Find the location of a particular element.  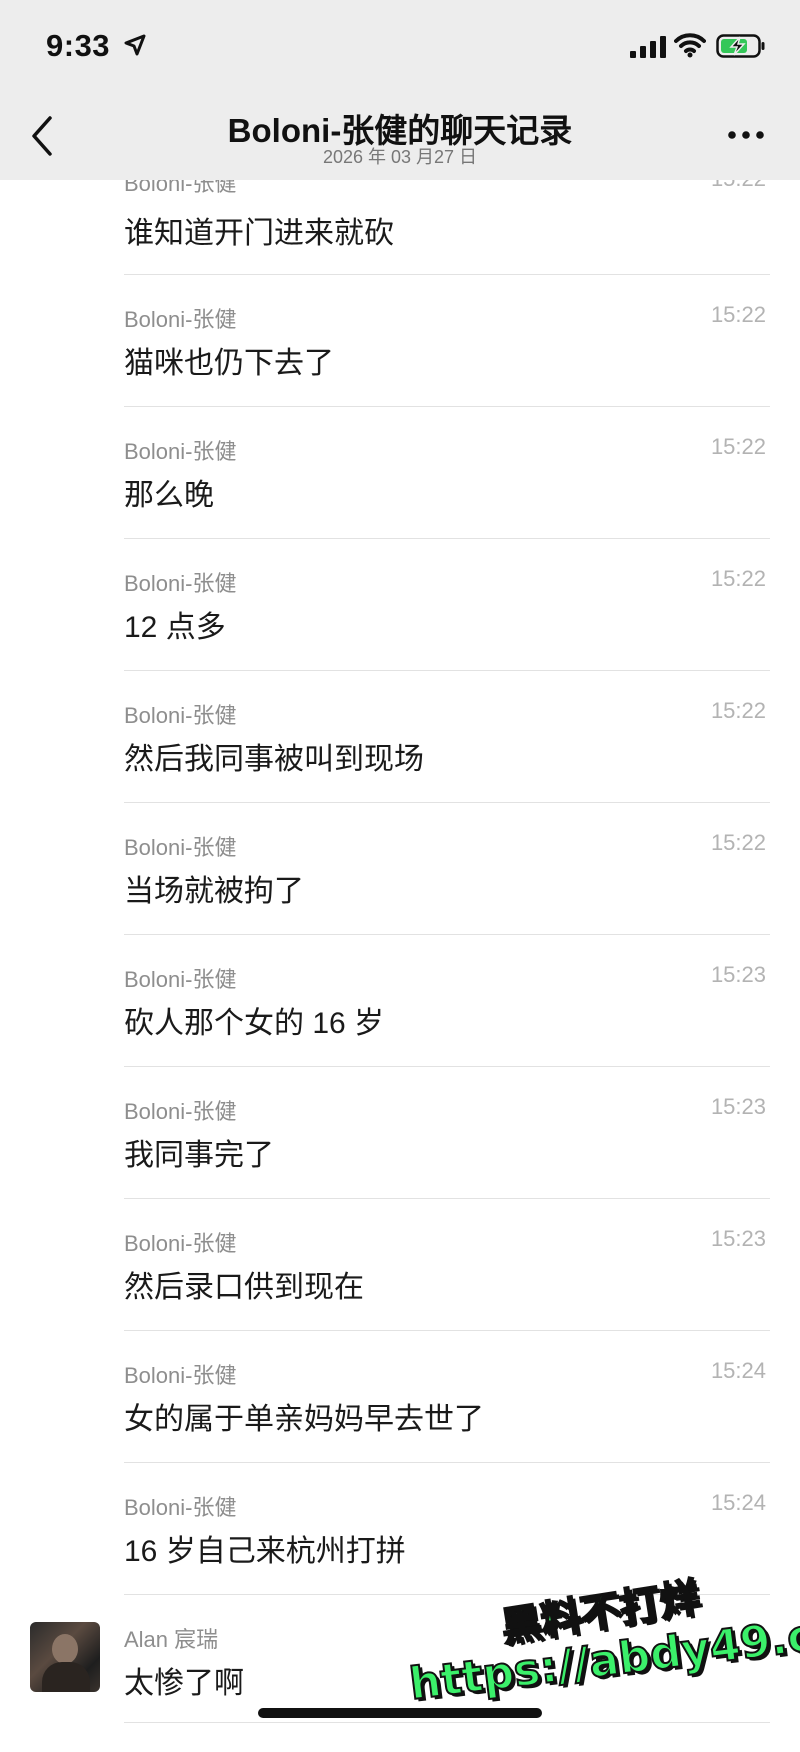

avatar-body is located at coordinates (66, 1677).